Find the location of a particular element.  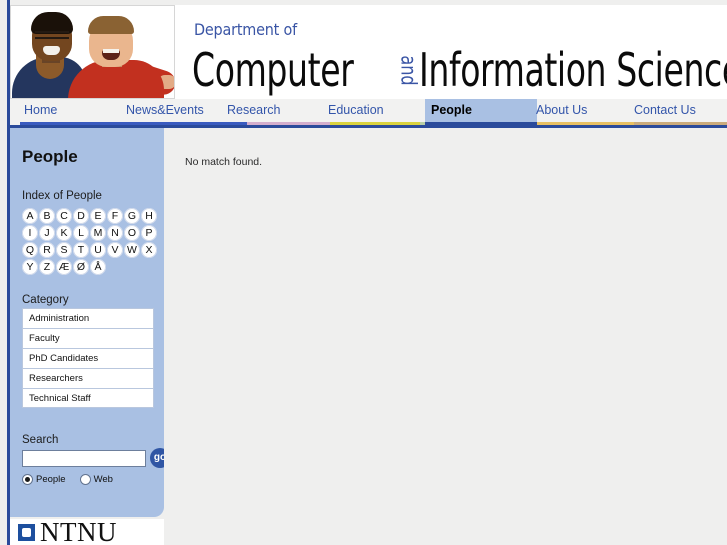

letter-link-Æ: Æ is located at coordinates (64, 267).